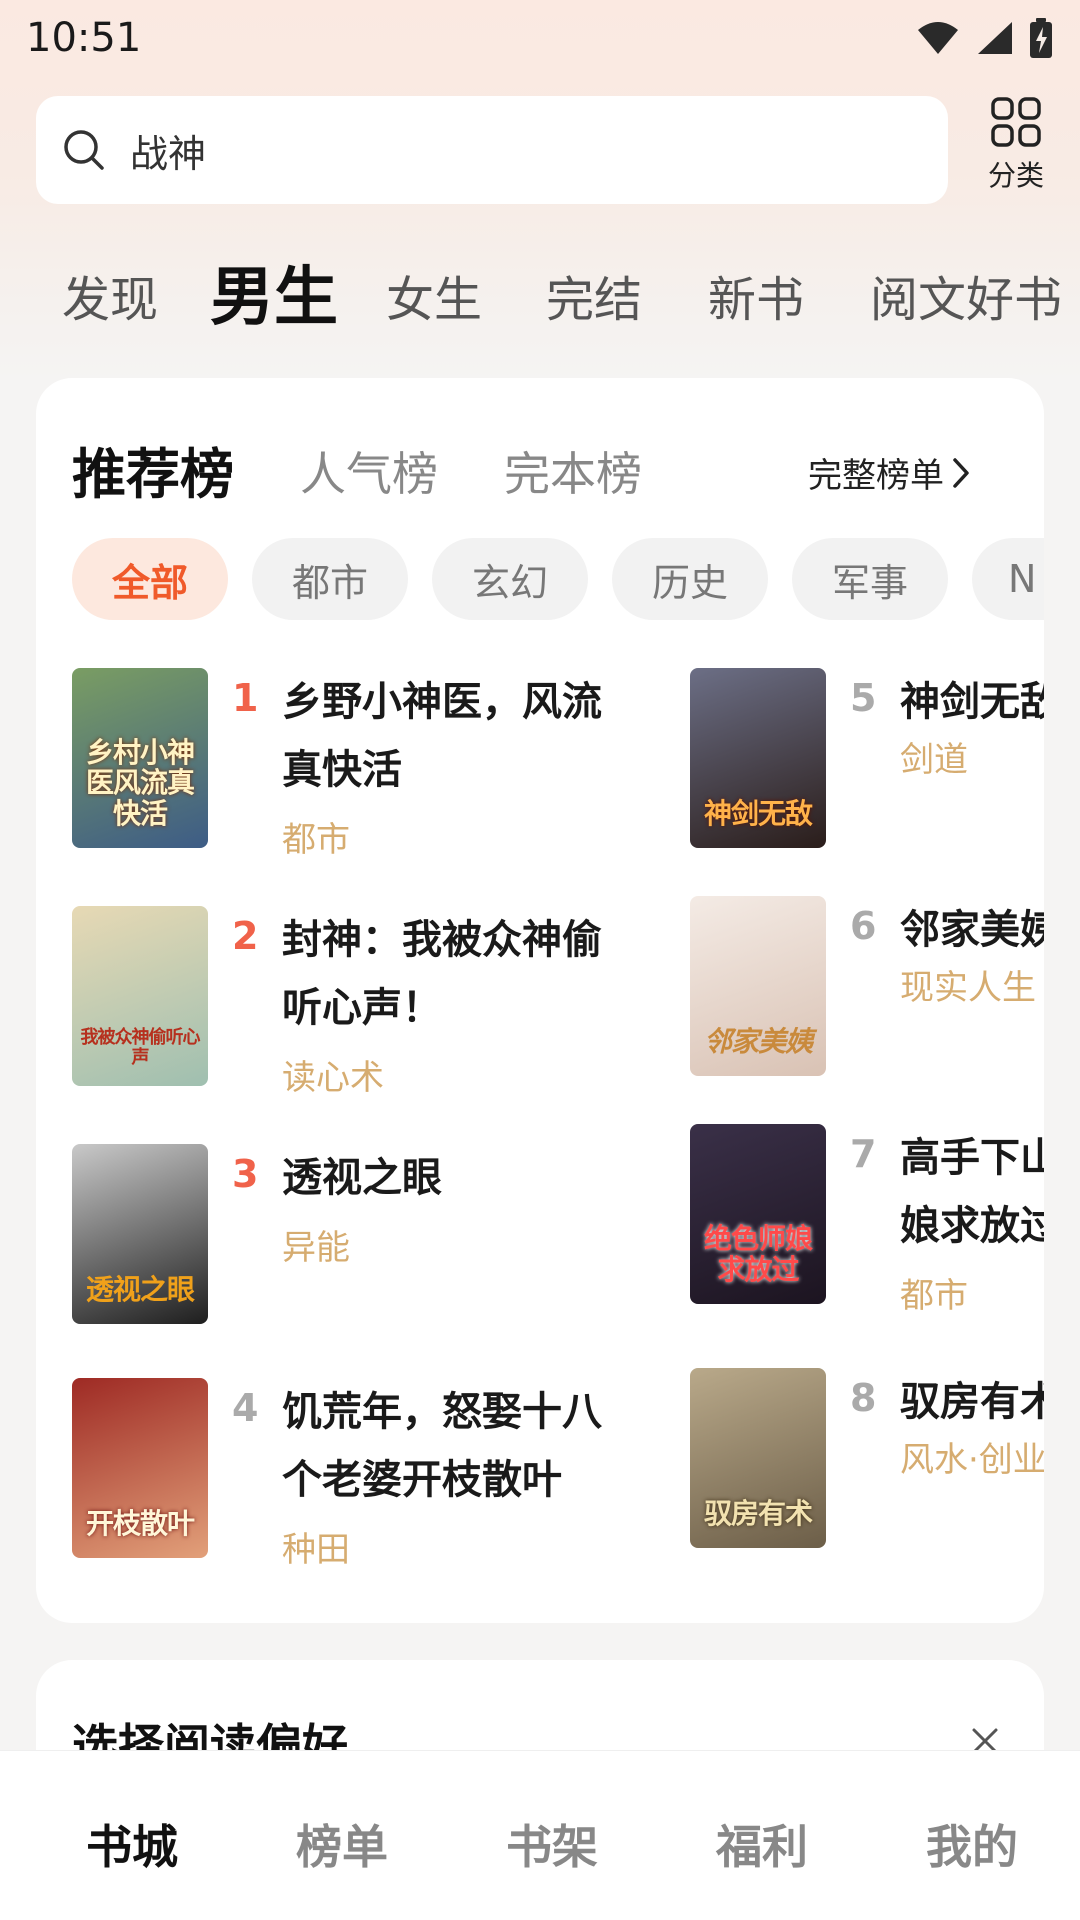 The height and width of the screenshot is (1920, 1080). What do you see at coordinates (140, 1468) in the screenshot?
I see `book-cover: 开枝散叶` at bounding box center [140, 1468].